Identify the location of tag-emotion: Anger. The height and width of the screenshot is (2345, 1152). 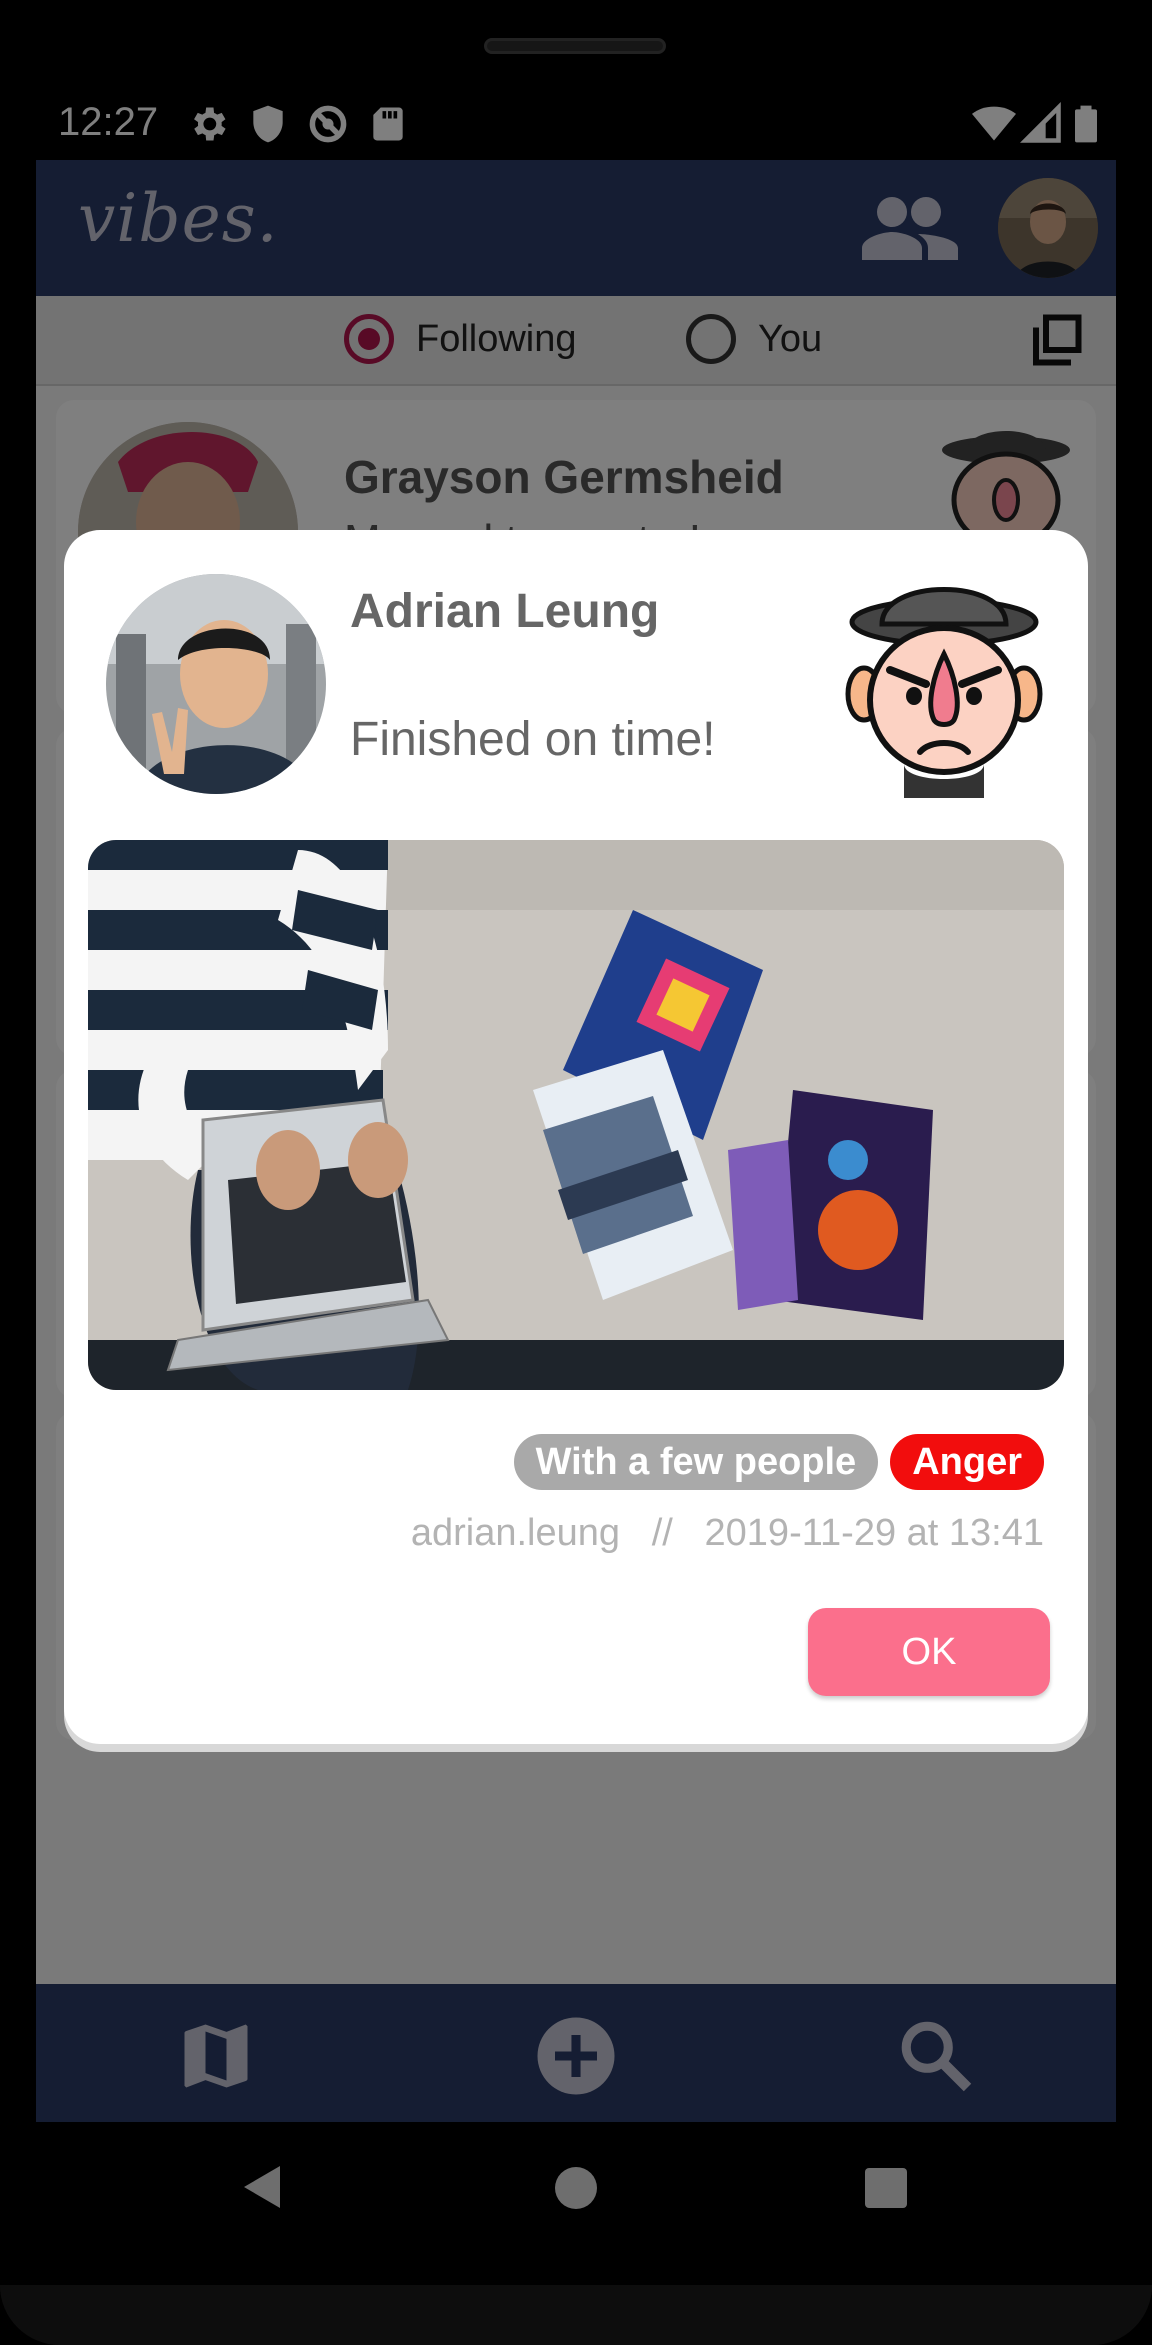
(967, 1462).